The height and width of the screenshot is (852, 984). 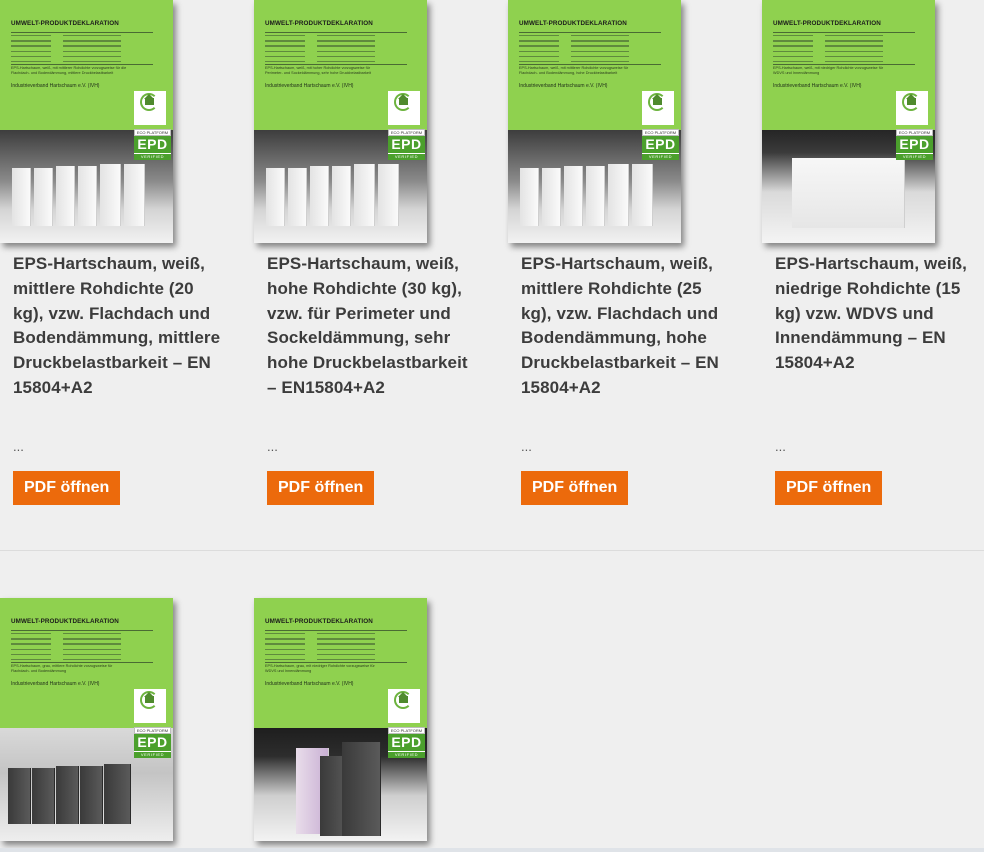 What do you see at coordinates (492, 550) in the screenshot?
I see `row-divider` at bounding box center [492, 550].